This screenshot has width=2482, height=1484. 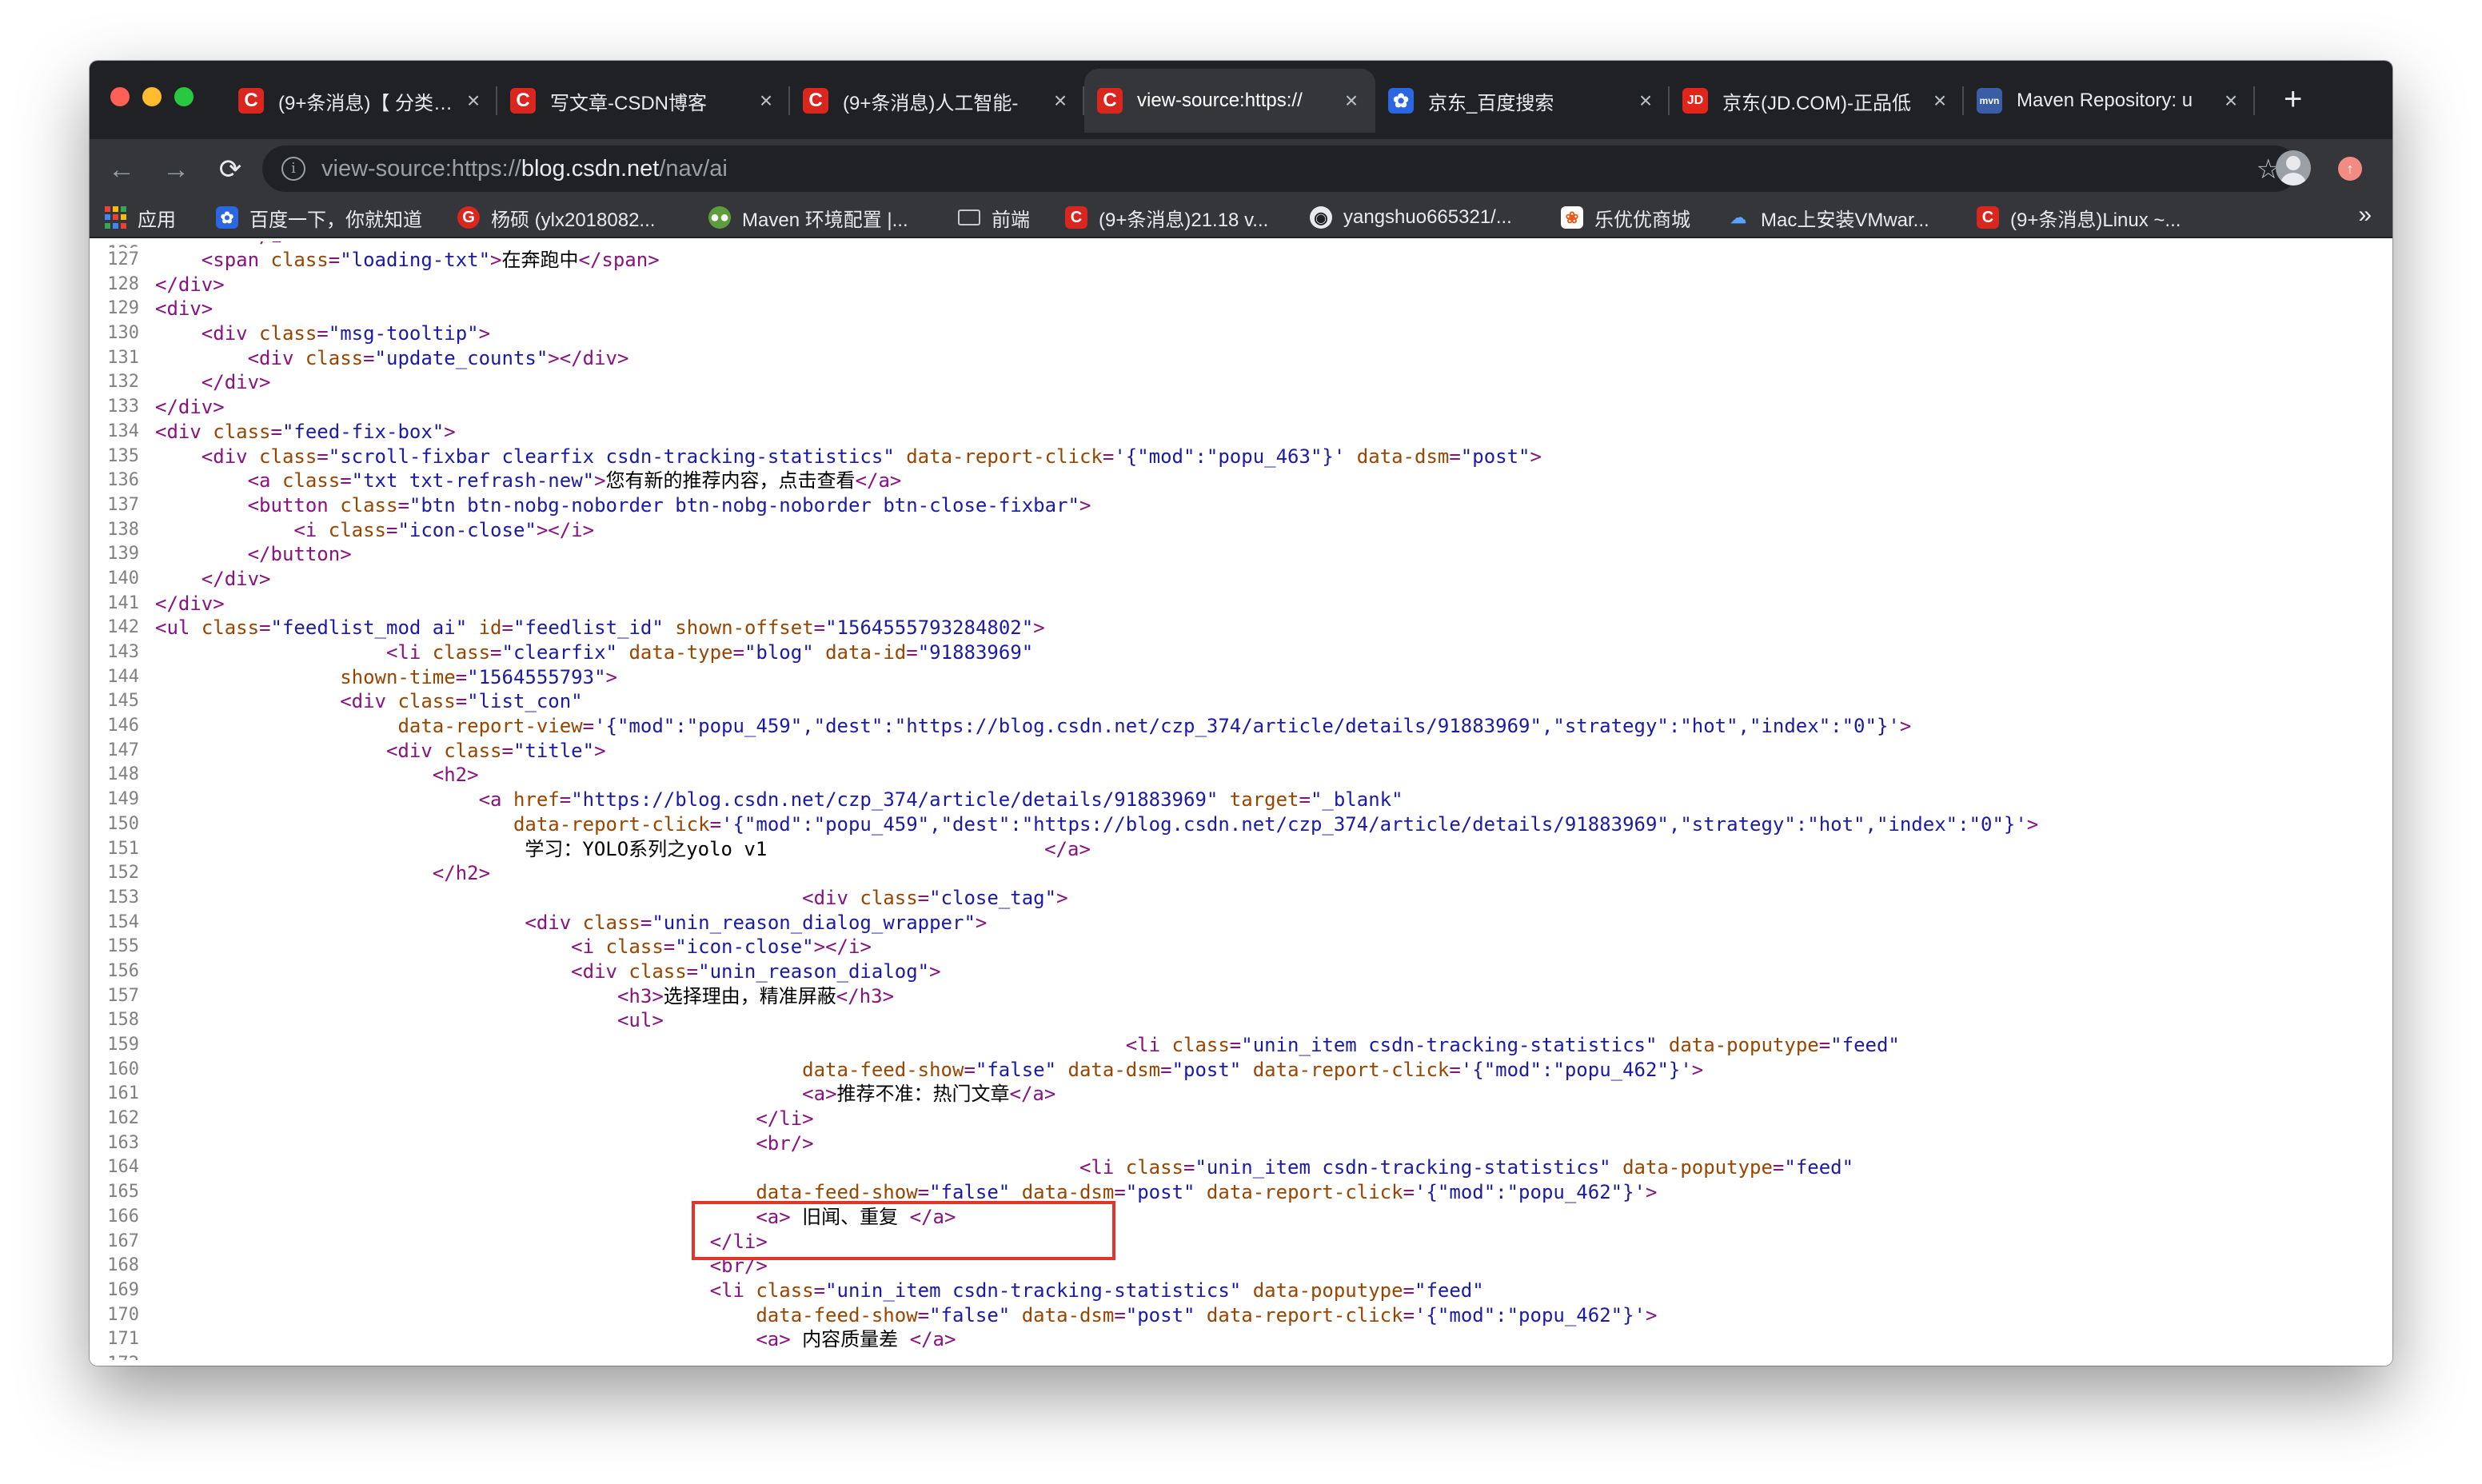 What do you see at coordinates (120, 96) in the screenshot?
I see `window-close-button` at bounding box center [120, 96].